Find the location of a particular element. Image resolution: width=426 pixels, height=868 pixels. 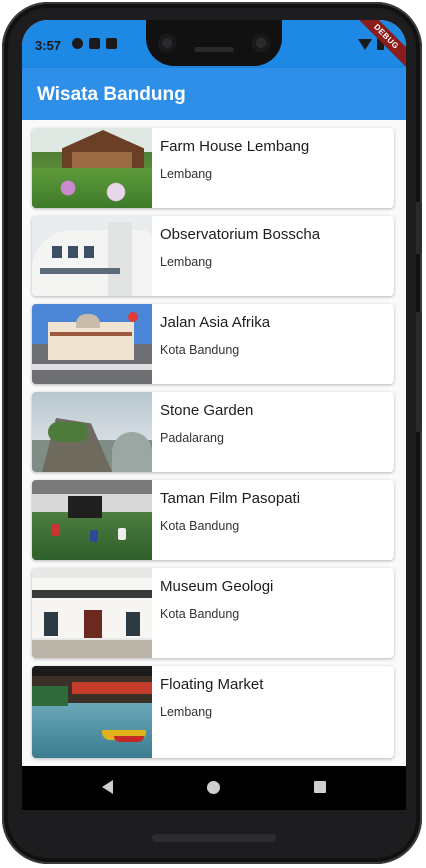

place-card: Taman Film Pasopati Kota Bandung is located at coordinates (213, 520).